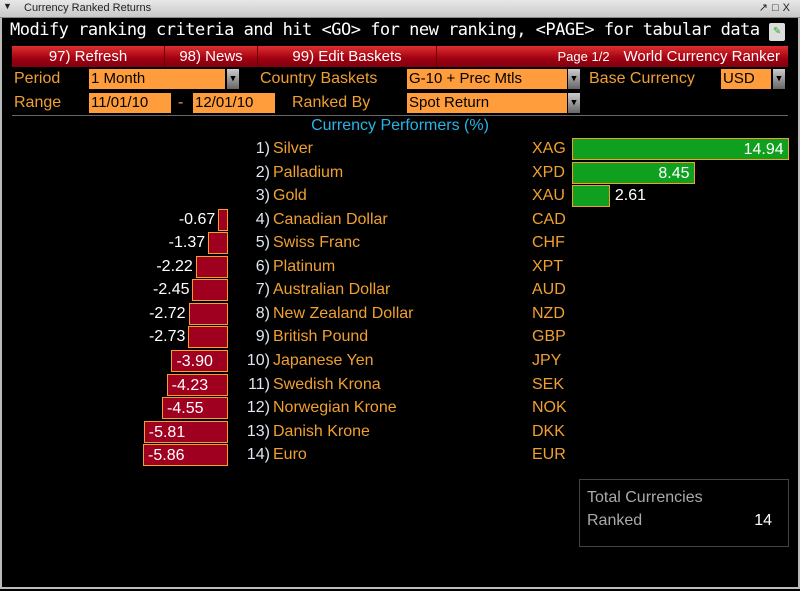  Describe the element at coordinates (167, 432) in the screenshot. I see `value-label: -5.81` at that location.